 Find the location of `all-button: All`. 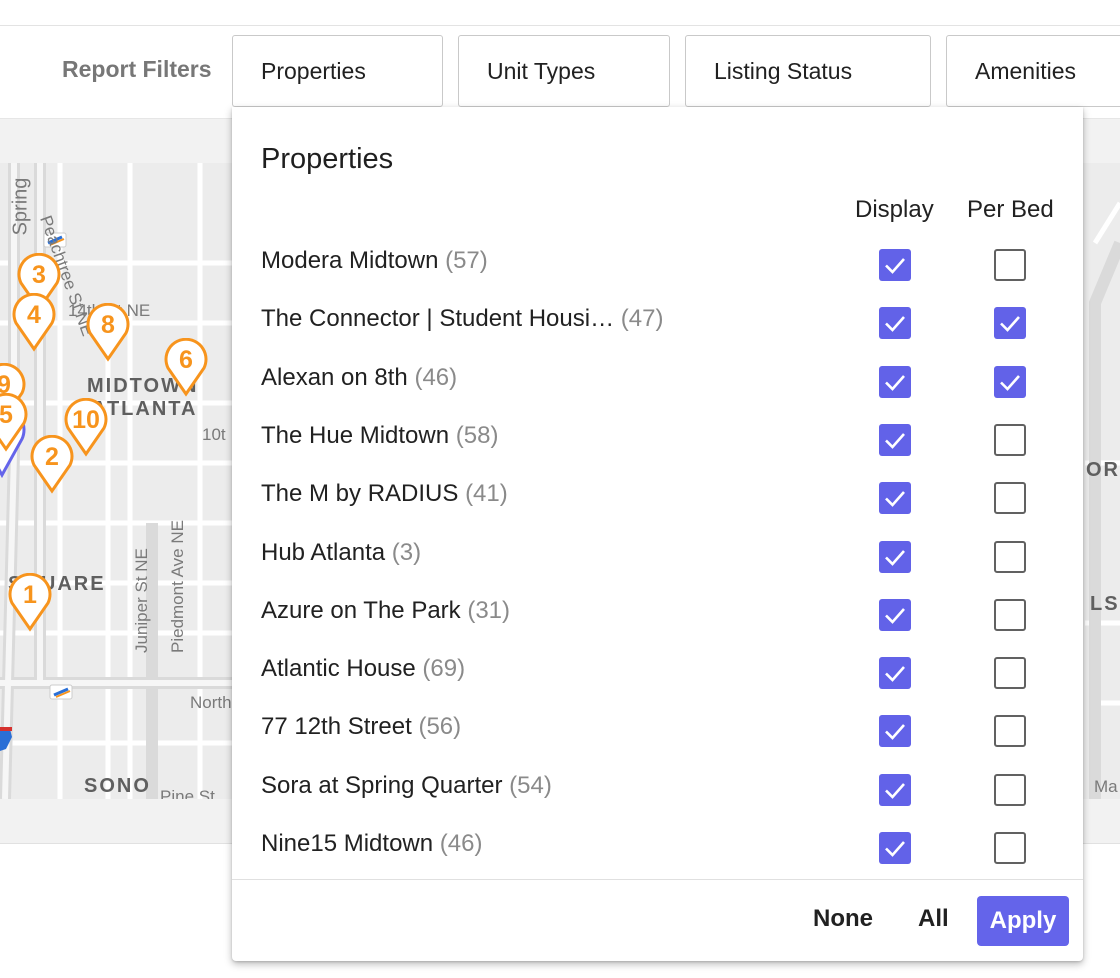

all-button: All is located at coordinates (933, 919).